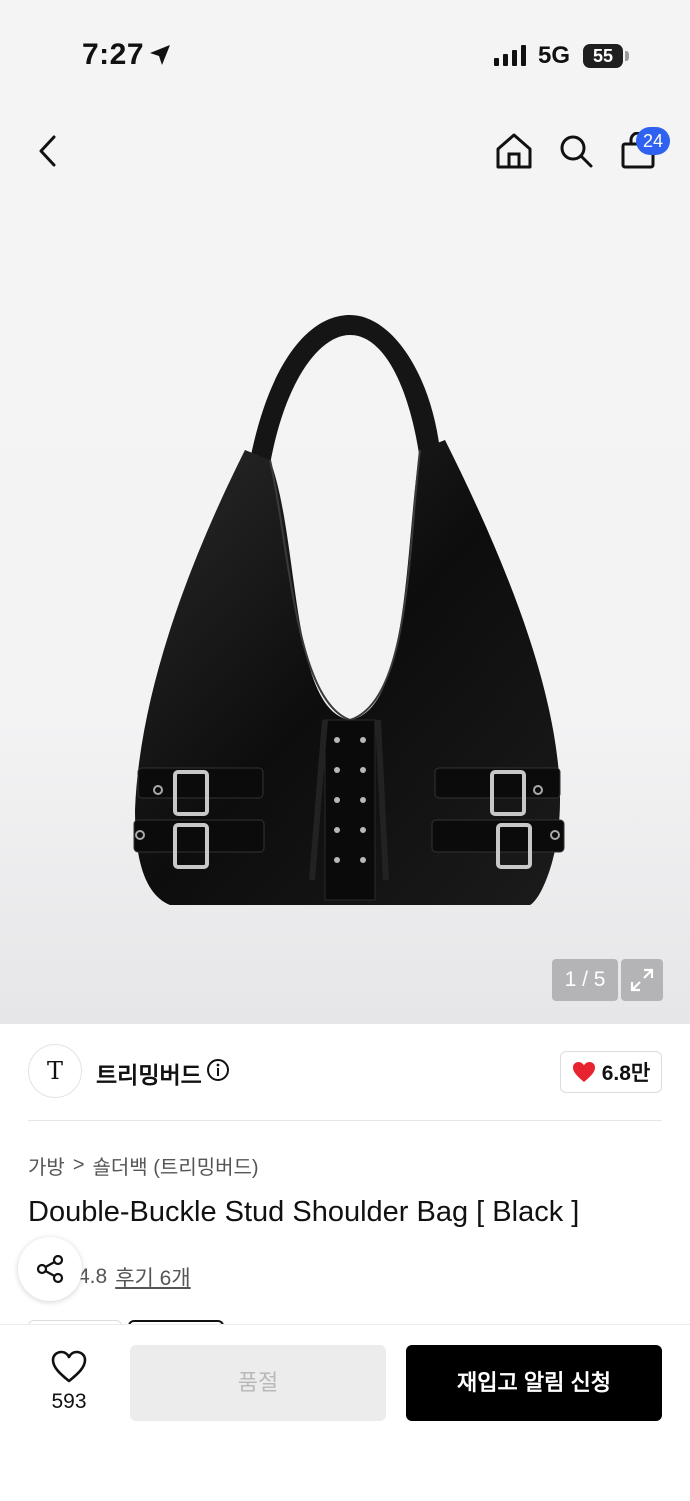  I want to click on chevron-left-icon, so click(47, 151).